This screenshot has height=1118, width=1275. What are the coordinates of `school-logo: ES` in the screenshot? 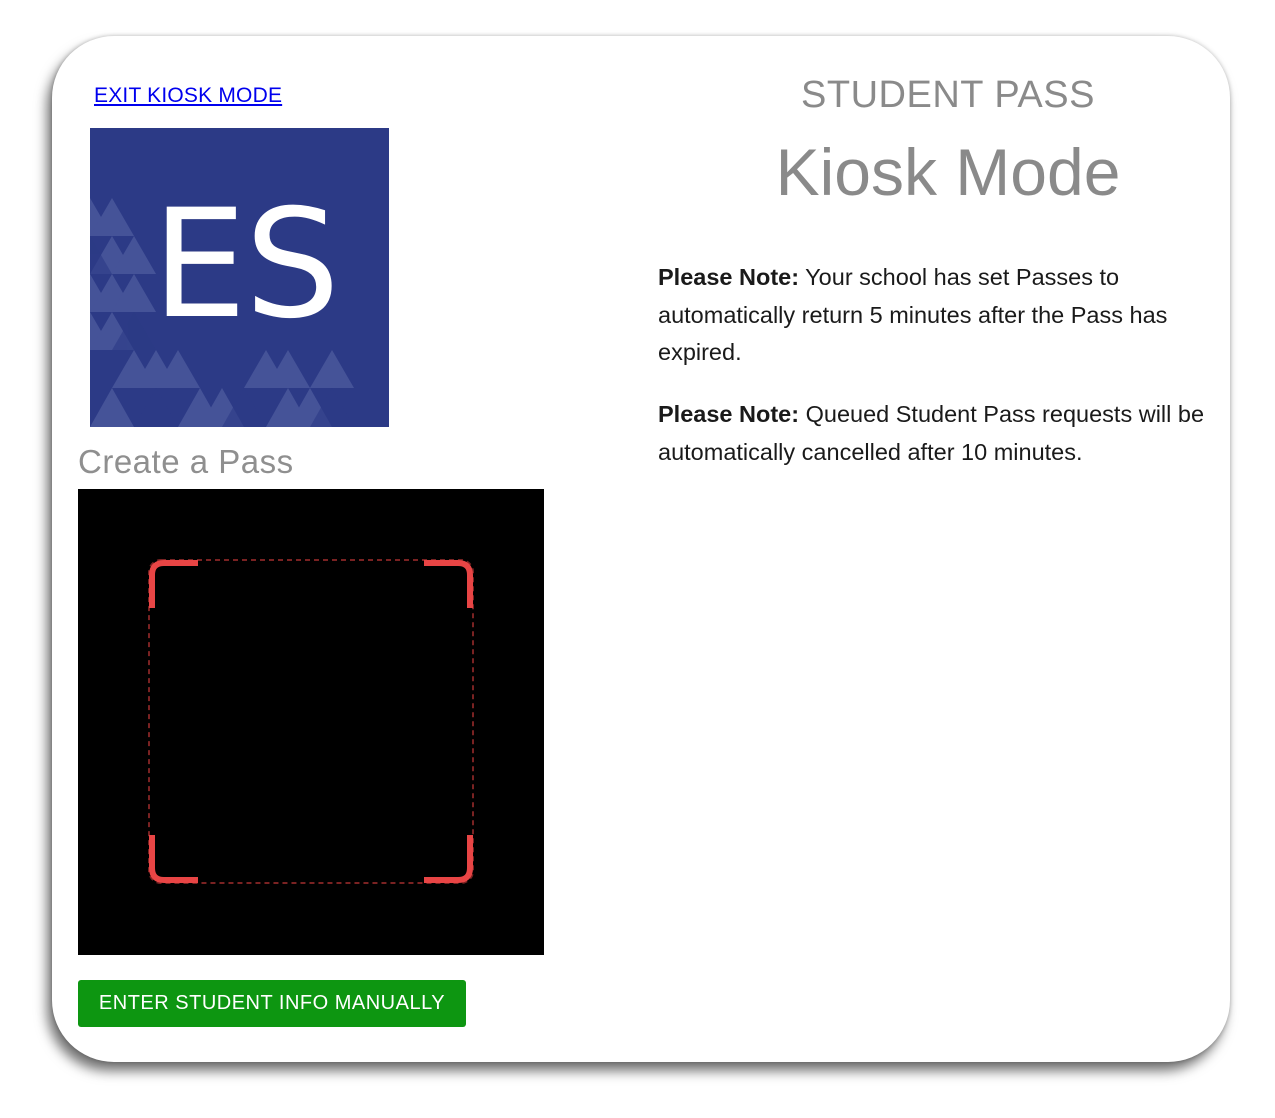 It's located at (239, 277).